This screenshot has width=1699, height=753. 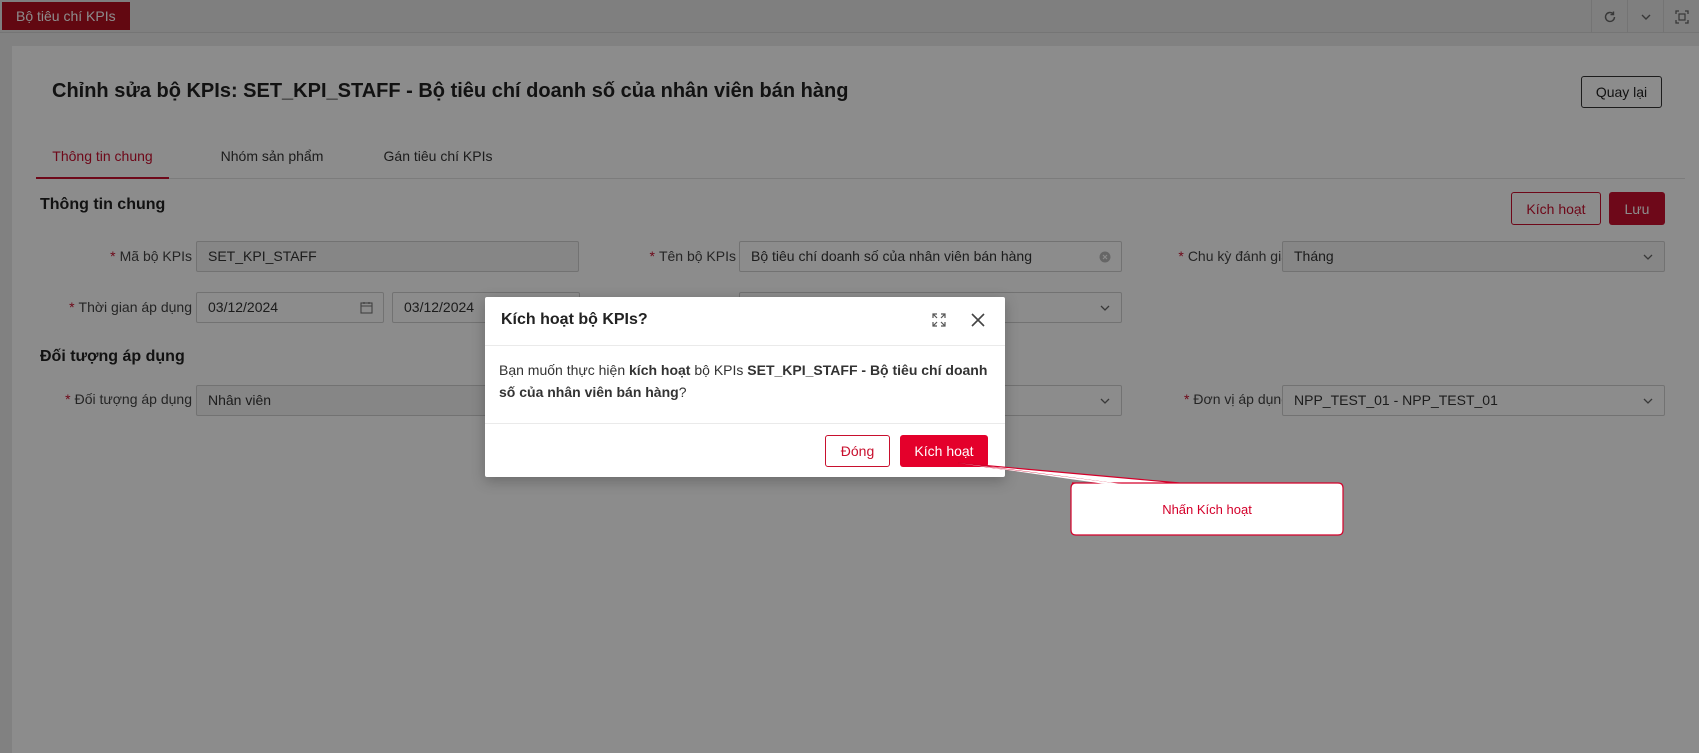 I want to click on modal-title: Kích hoạt bộ KPIs?, so click(x=574, y=319).